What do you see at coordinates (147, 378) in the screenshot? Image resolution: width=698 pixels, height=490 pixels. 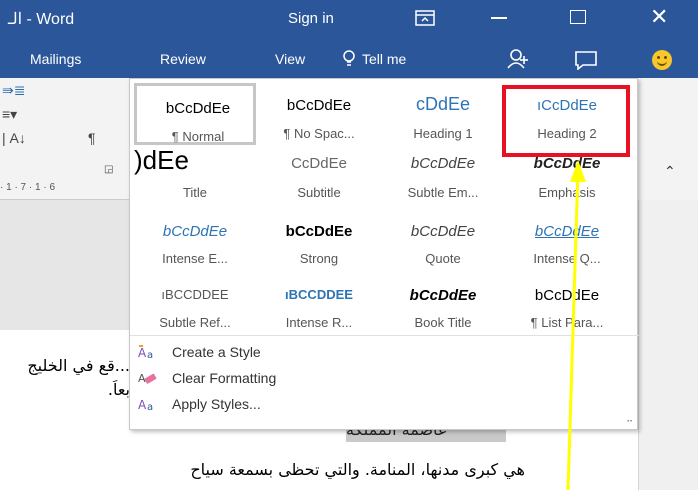 I see `eraser-icon: A` at bounding box center [147, 378].